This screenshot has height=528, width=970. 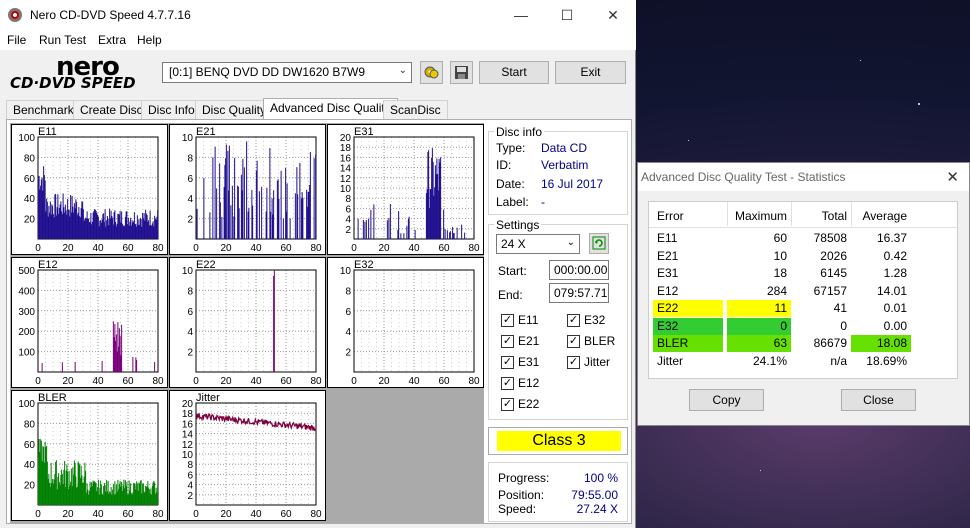 I want to click on chart-plot: 0 20 40 60 80 100 200 300 400 500, so click(x=91, y=326).